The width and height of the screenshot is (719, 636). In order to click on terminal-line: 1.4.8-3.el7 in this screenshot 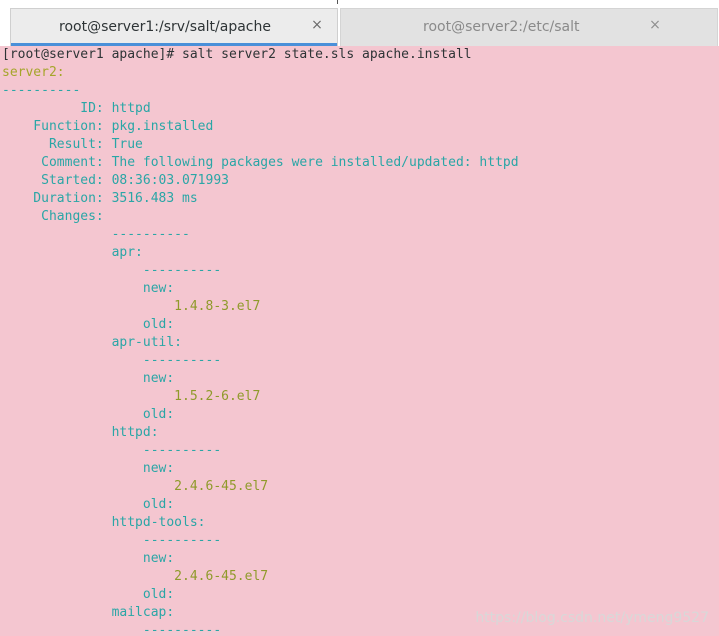, I will do `click(131, 306)`.